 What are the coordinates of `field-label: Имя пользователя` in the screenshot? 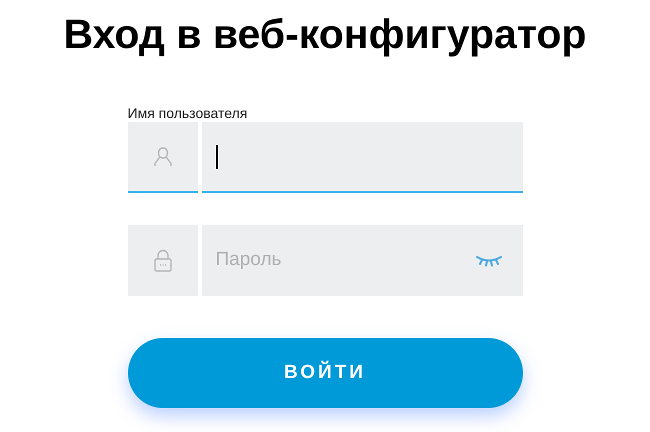 It's located at (188, 113).